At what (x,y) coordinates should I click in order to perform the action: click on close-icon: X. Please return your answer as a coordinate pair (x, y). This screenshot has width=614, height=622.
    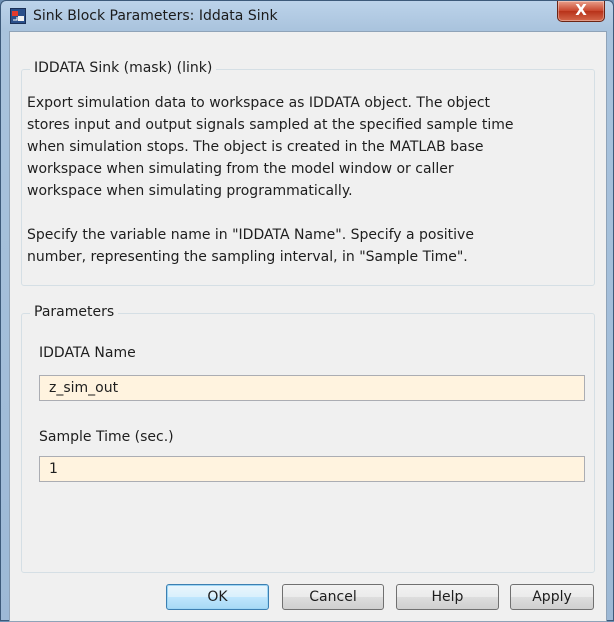
    Looking at the image, I should click on (581, 10).